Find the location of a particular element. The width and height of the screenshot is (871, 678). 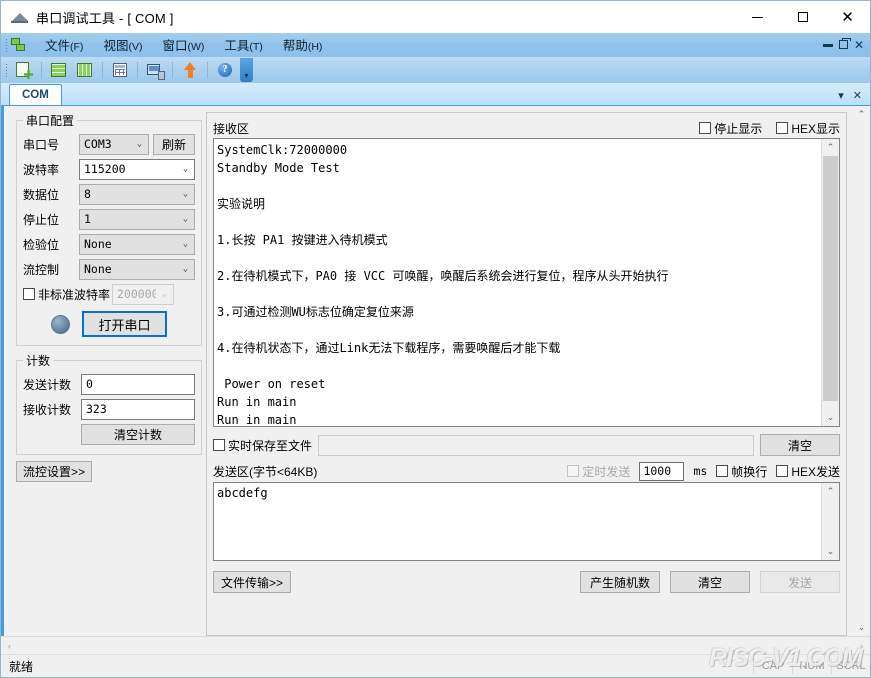

mdi-horizontal-scrollbar: ‹ › is located at coordinates (435, 645).